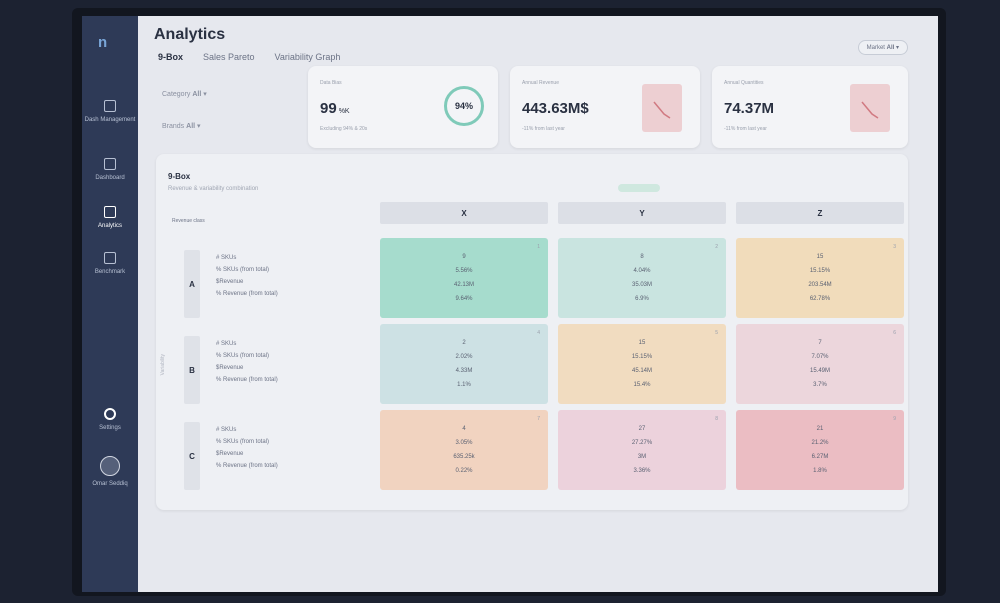 The image size is (1000, 603). I want to click on tab-bar: 9-Box Sales Pareto Variability Graph, so click(249, 57).